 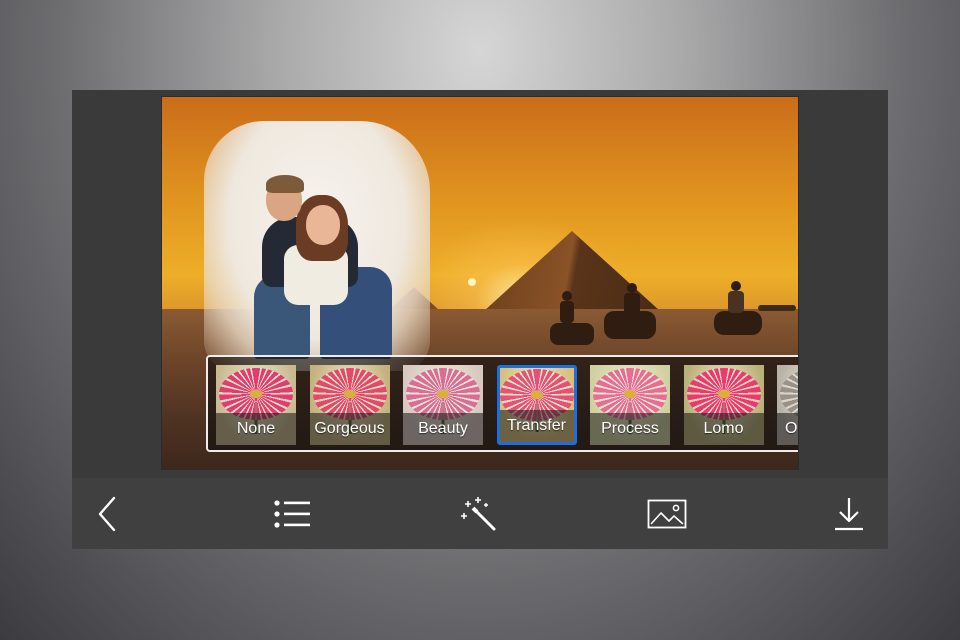 I want to click on magic-wand-button, so click(x=479, y=513).